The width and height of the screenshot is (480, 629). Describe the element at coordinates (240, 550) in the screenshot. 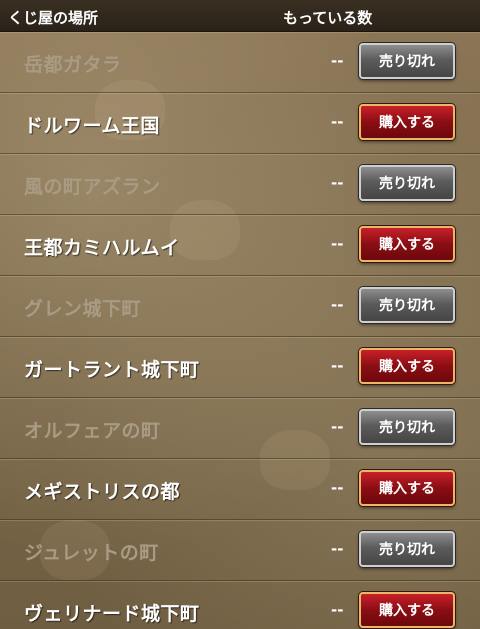

I see `list-item: ジュレットの町 -- 売り切れ` at that location.